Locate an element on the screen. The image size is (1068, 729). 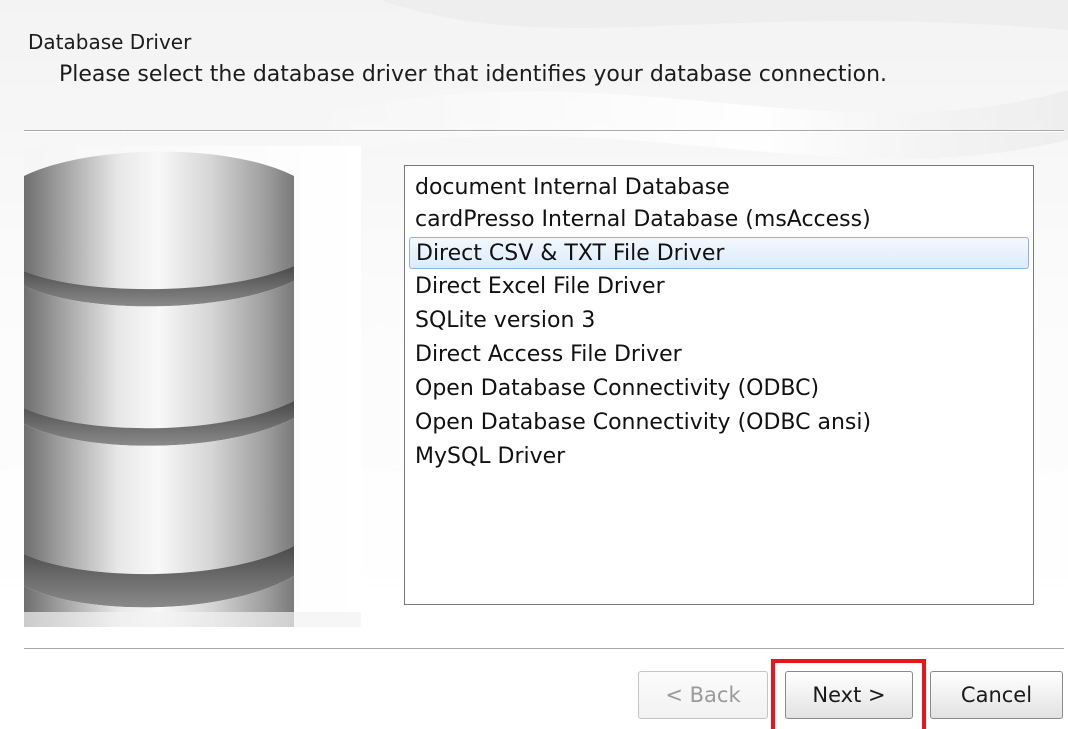
list-item: Direct Access File Driver is located at coordinates (719, 355).